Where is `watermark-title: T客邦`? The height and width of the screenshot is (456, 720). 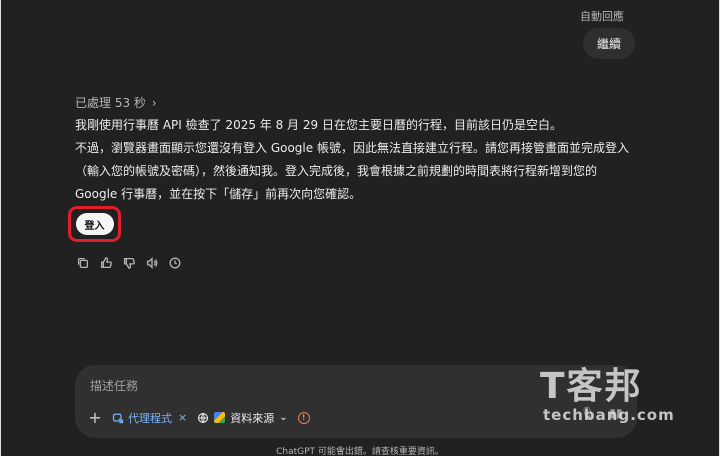 watermark-title: T客邦 is located at coordinates (591, 386).